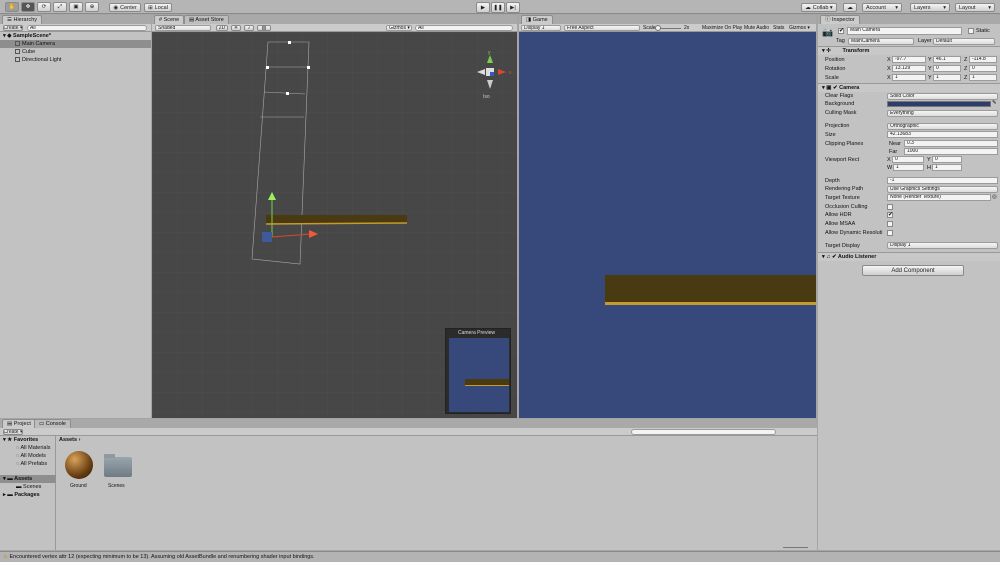  I want to click on allow-msaa-checkbox, so click(890, 224).